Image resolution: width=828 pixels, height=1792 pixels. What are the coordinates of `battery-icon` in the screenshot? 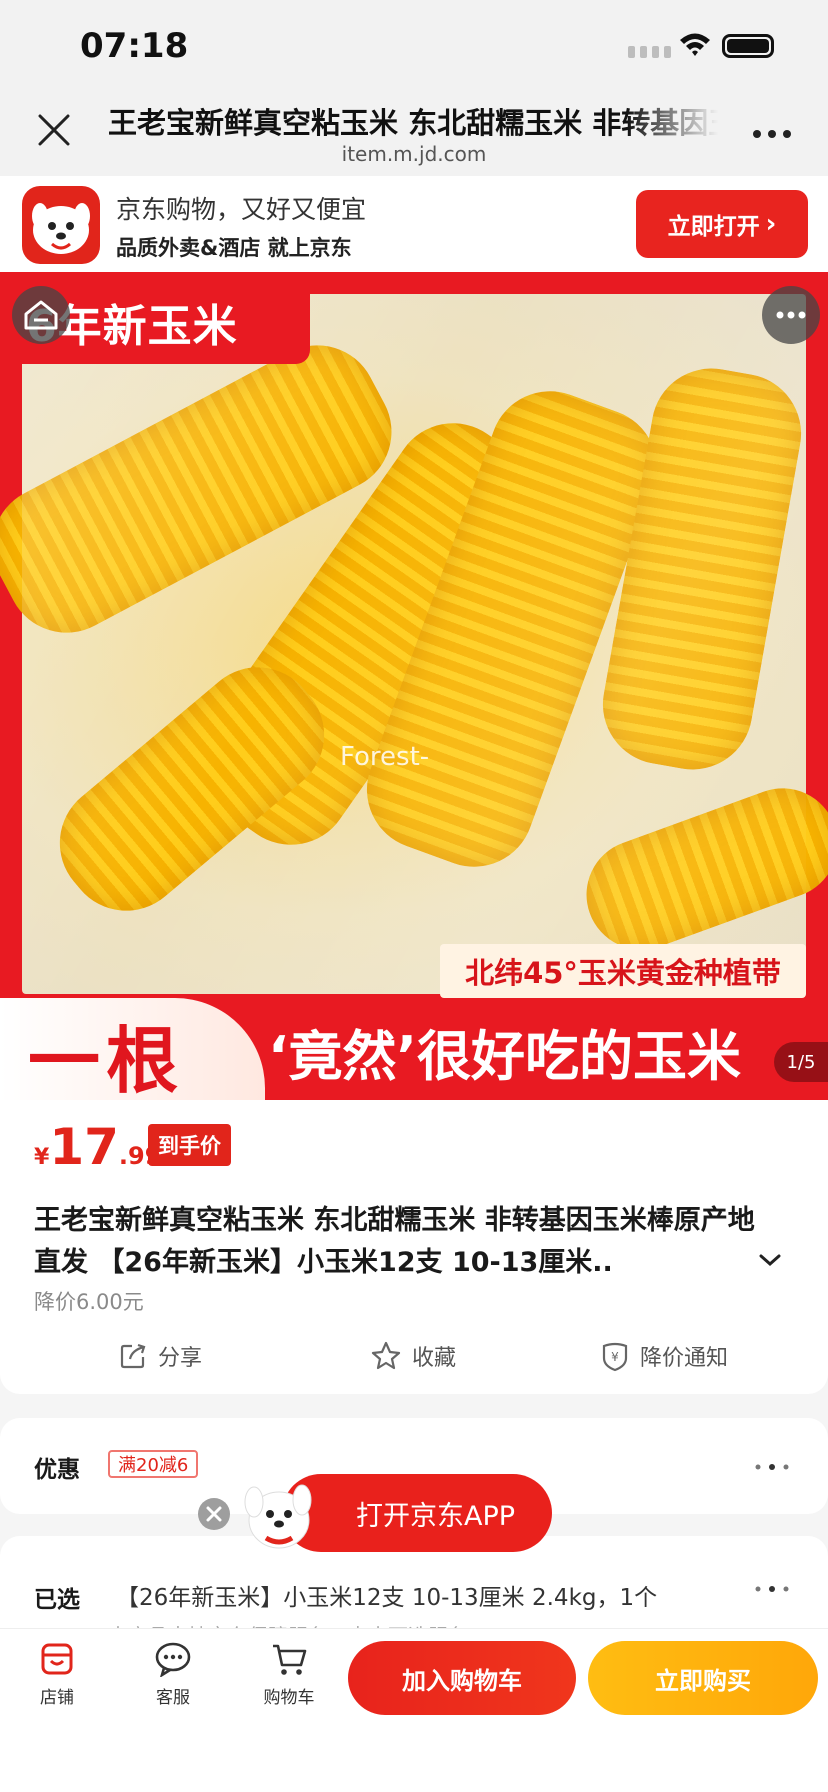 It's located at (748, 46).